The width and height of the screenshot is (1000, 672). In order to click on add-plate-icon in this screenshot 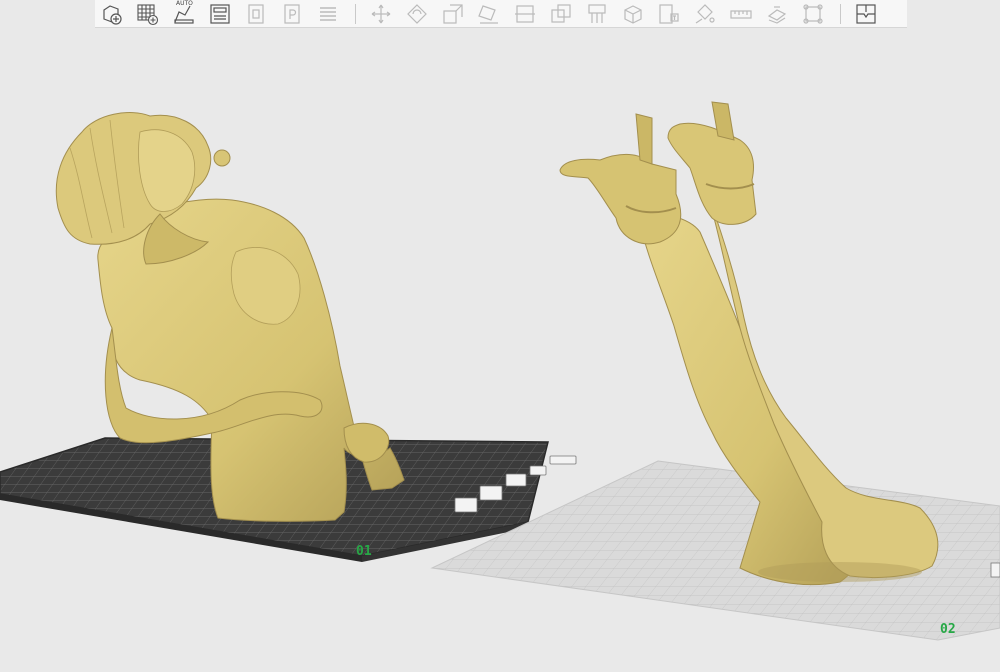, I will do `click(112, 14)`.